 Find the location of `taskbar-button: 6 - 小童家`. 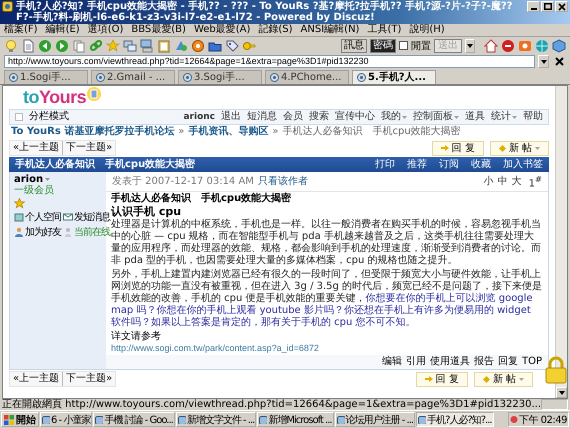

taskbar-button: 6 - 小童家 is located at coordinates (66, 419).